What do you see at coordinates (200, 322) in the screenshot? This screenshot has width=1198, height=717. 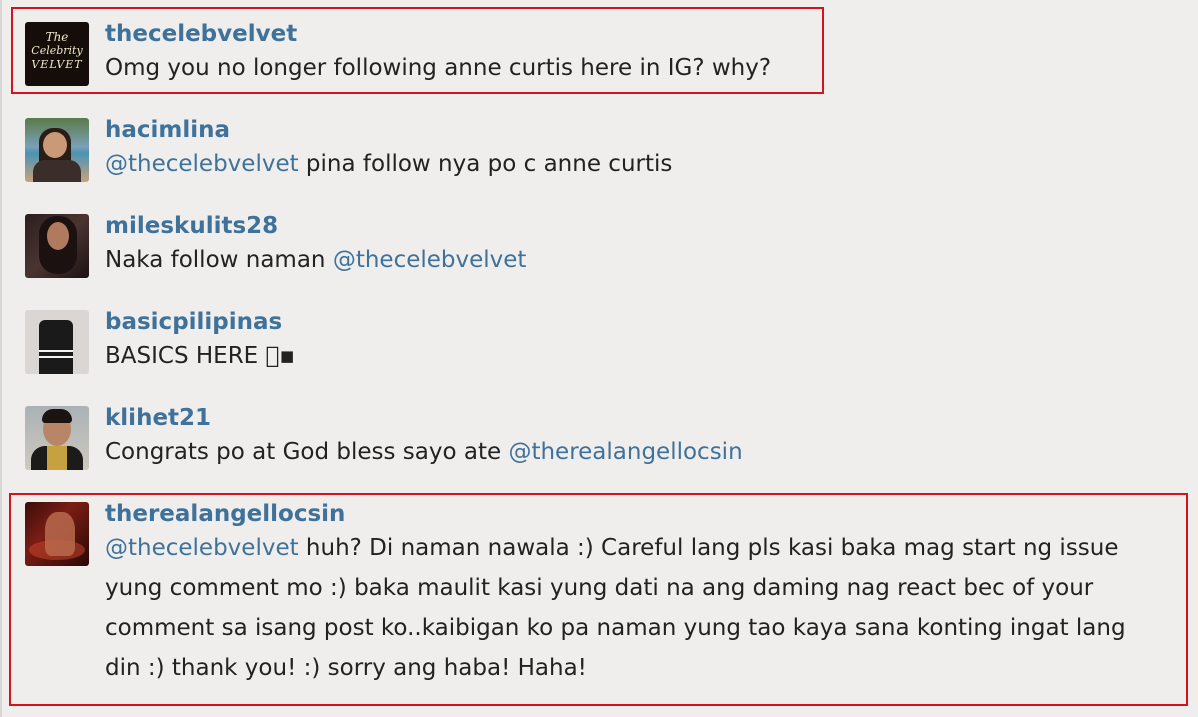 I see `comment-username: basicpilipinas` at bounding box center [200, 322].